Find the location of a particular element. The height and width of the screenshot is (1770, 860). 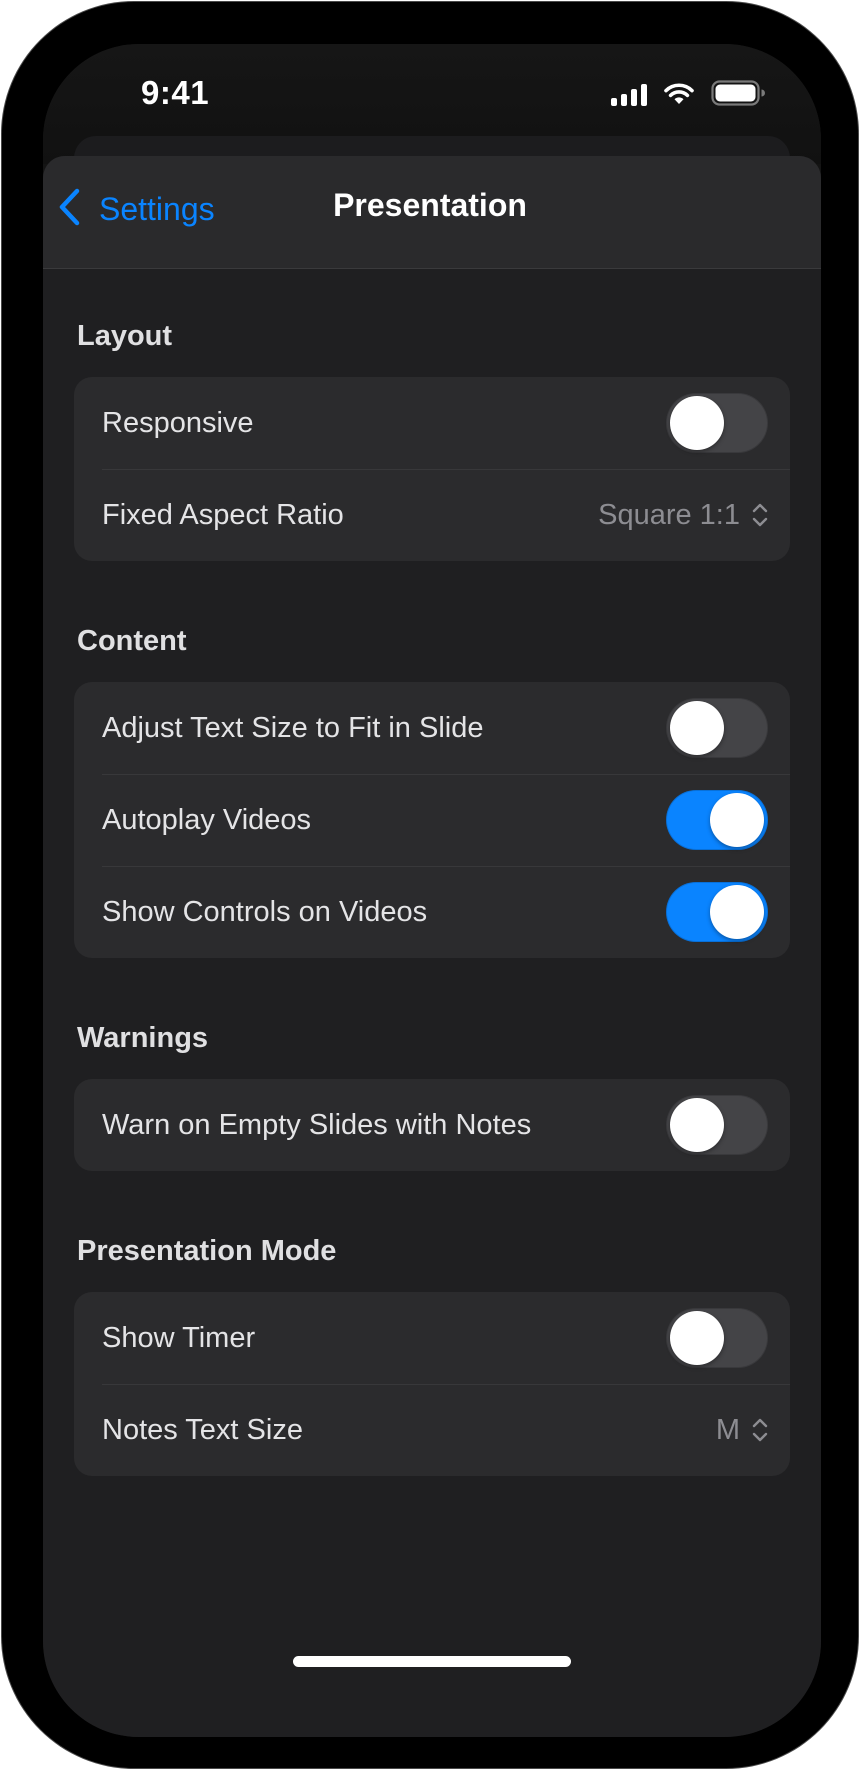

row-fixed-aspect-ratio: Fixed Aspect Ratio Square 1:1 is located at coordinates (432, 515).